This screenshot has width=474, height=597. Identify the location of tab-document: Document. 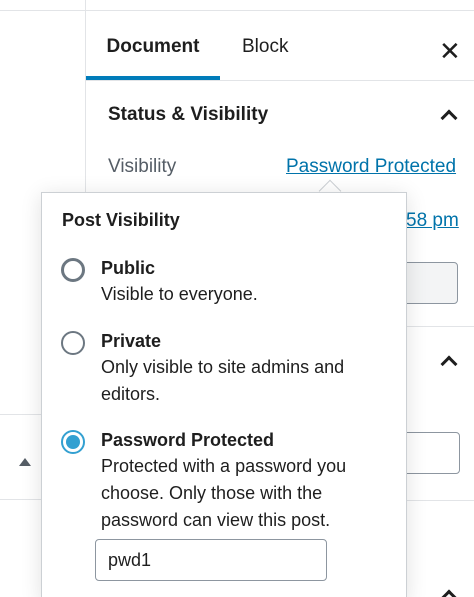
(153, 45).